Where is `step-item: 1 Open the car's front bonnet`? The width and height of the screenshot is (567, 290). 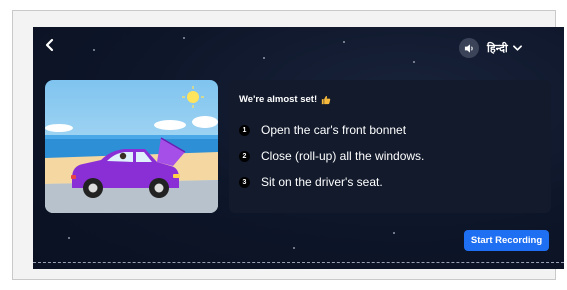 step-item: 1 Open the car's front bonnet is located at coordinates (331, 130).